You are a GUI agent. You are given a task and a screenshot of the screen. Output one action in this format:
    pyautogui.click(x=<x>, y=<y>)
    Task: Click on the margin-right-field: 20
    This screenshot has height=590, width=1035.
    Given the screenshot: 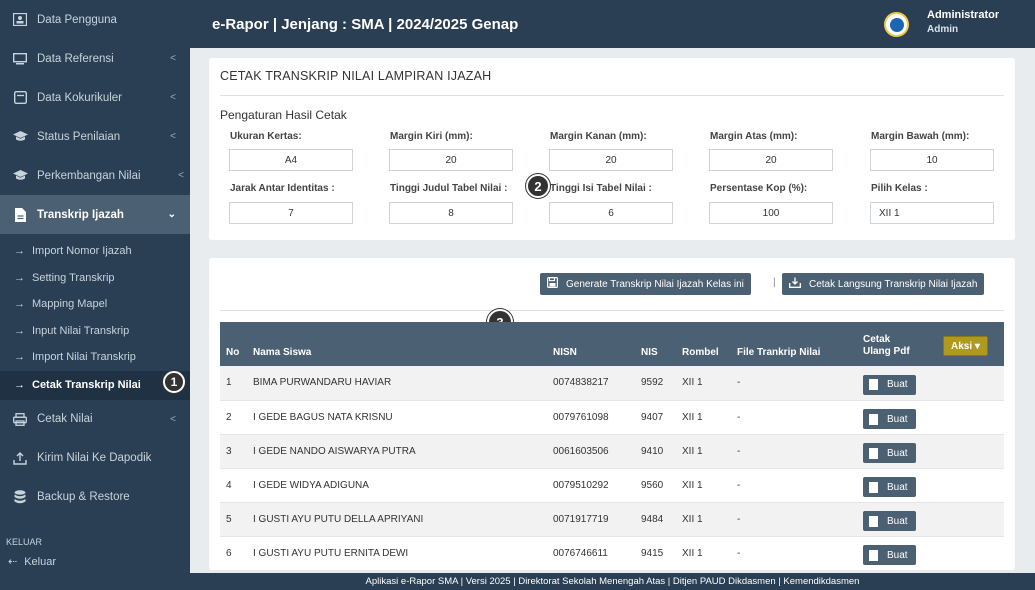 What is the action you would take?
    pyautogui.click(x=611, y=160)
    